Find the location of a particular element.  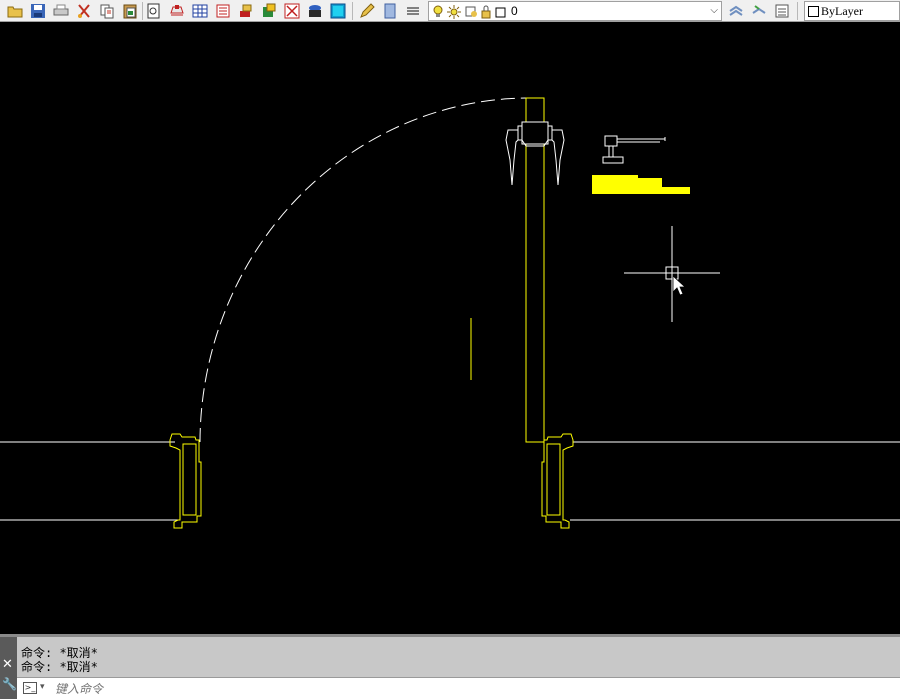

pencil-icon is located at coordinates (367, 11).